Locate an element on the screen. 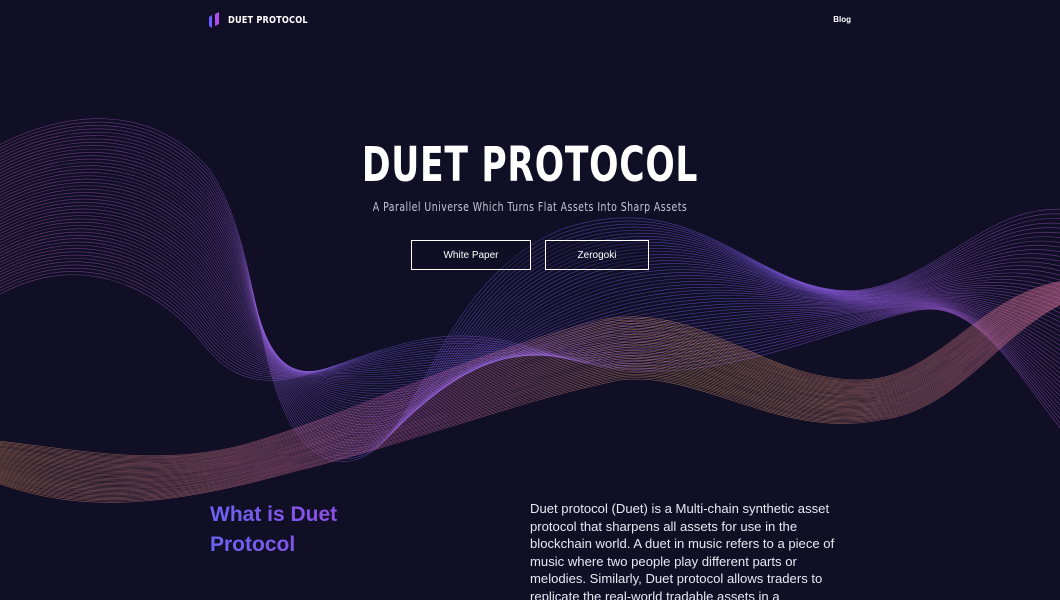 The width and height of the screenshot is (1060, 600). duet-logo-icon is located at coordinates (214, 20).